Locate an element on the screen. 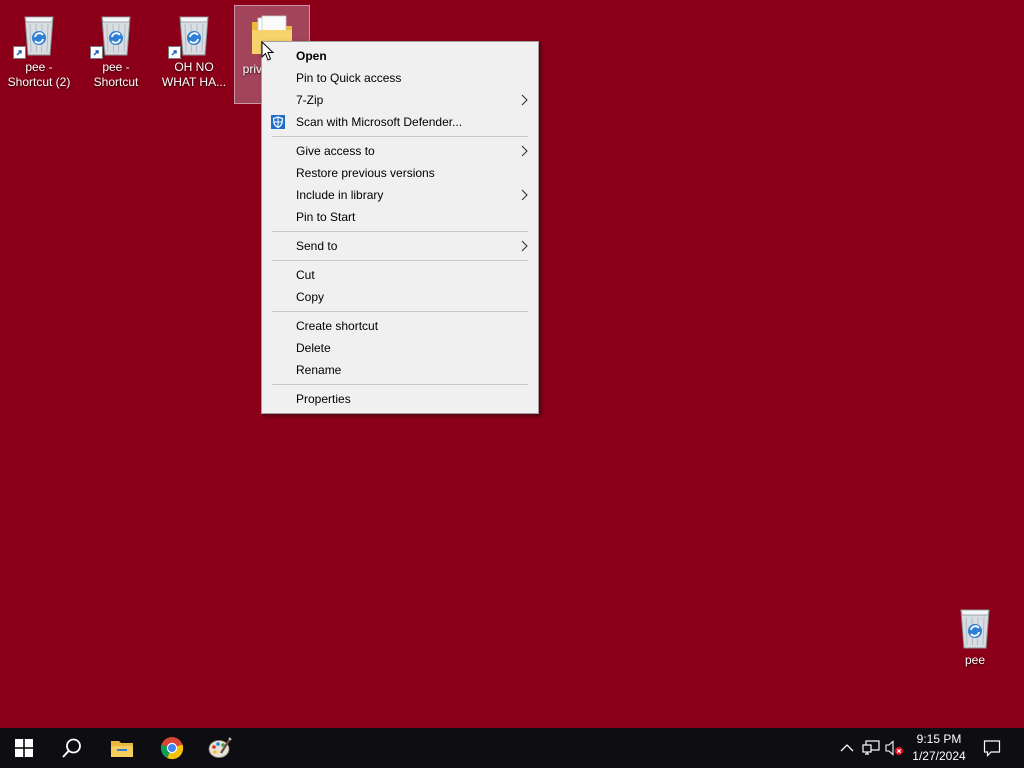 The image size is (1024, 768). desktop-icon-pee: pee is located at coordinates (975, 632).